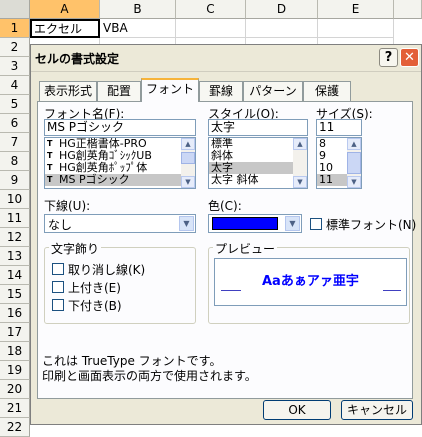 The height and width of the screenshot is (437, 422). I want to click on font-list-item-selected: T MS Pゴシック, so click(113, 180).